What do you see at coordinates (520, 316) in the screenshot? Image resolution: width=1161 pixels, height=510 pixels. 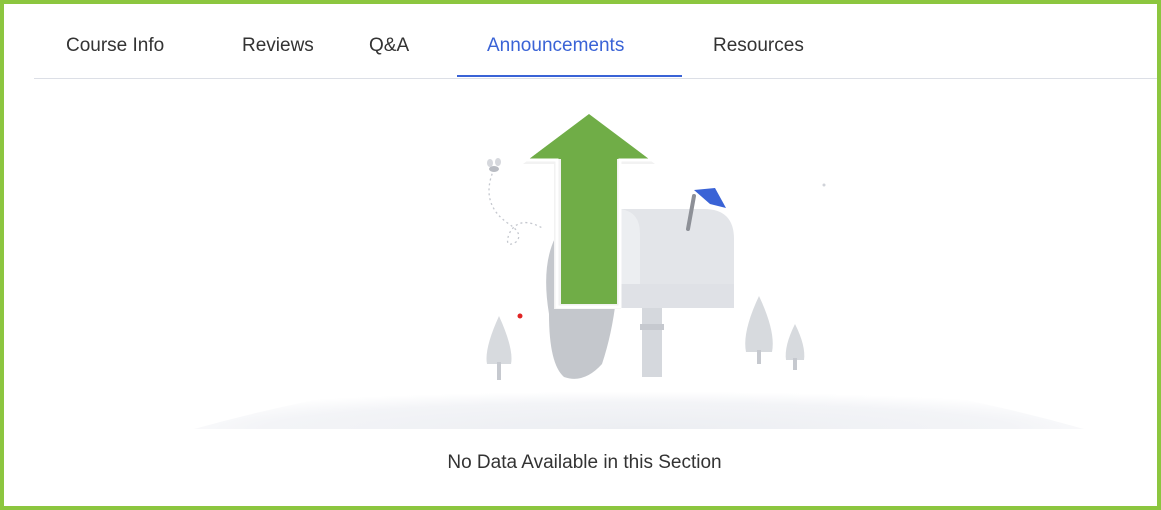 I see `red-dot` at bounding box center [520, 316].